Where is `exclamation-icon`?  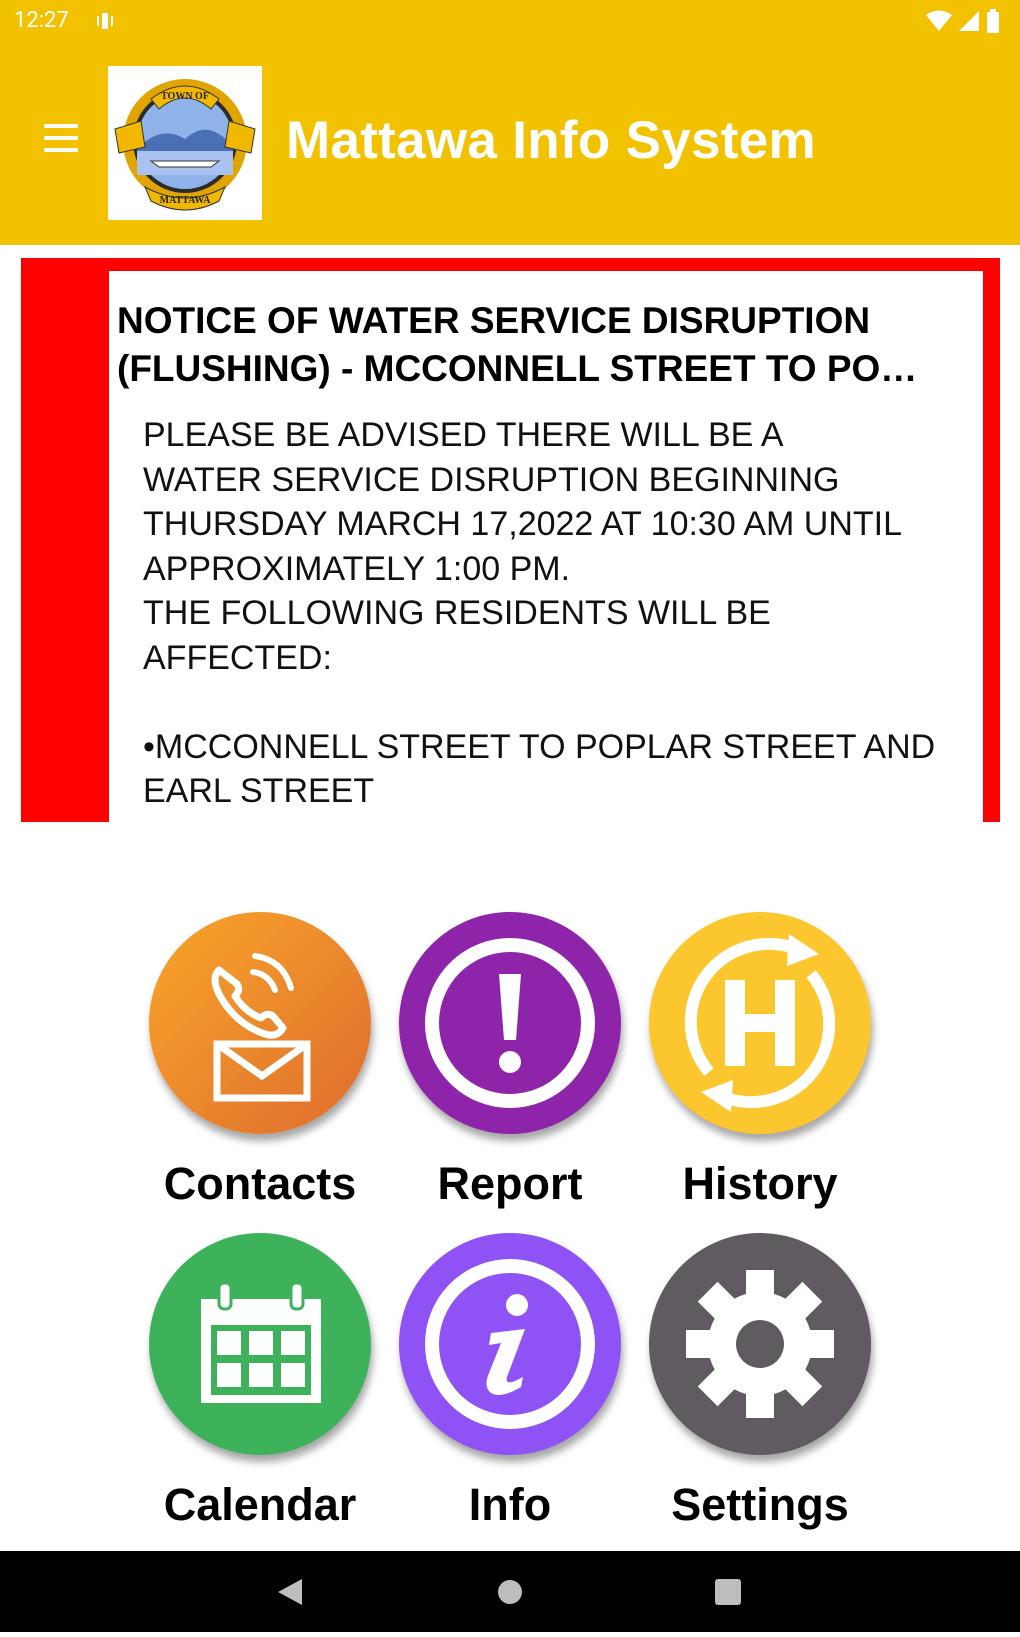 exclamation-icon is located at coordinates (510, 1023).